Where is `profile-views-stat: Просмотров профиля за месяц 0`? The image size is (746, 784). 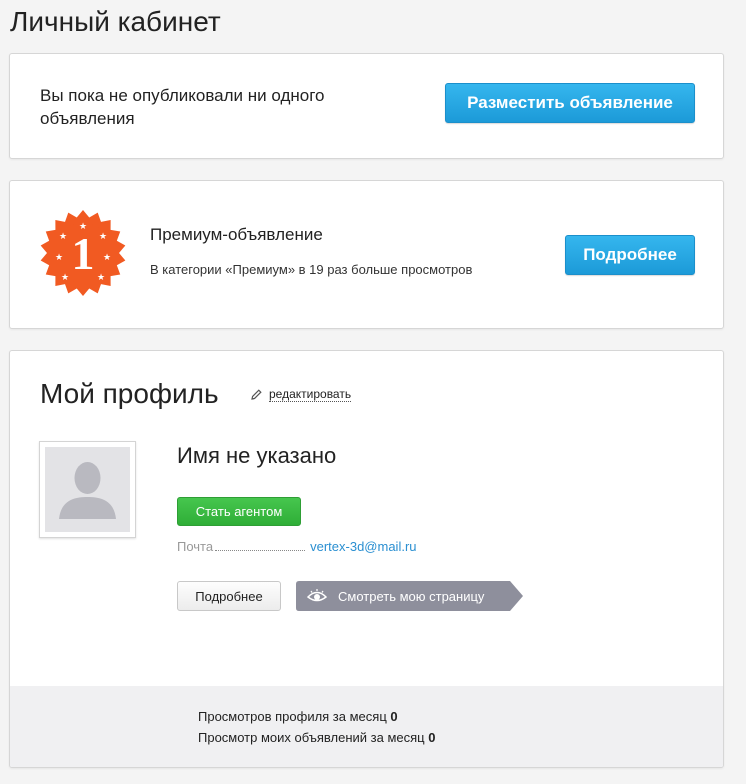 profile-views-stat: Просмотров профиля за месяц 0 is located at coordinates (298, 716).